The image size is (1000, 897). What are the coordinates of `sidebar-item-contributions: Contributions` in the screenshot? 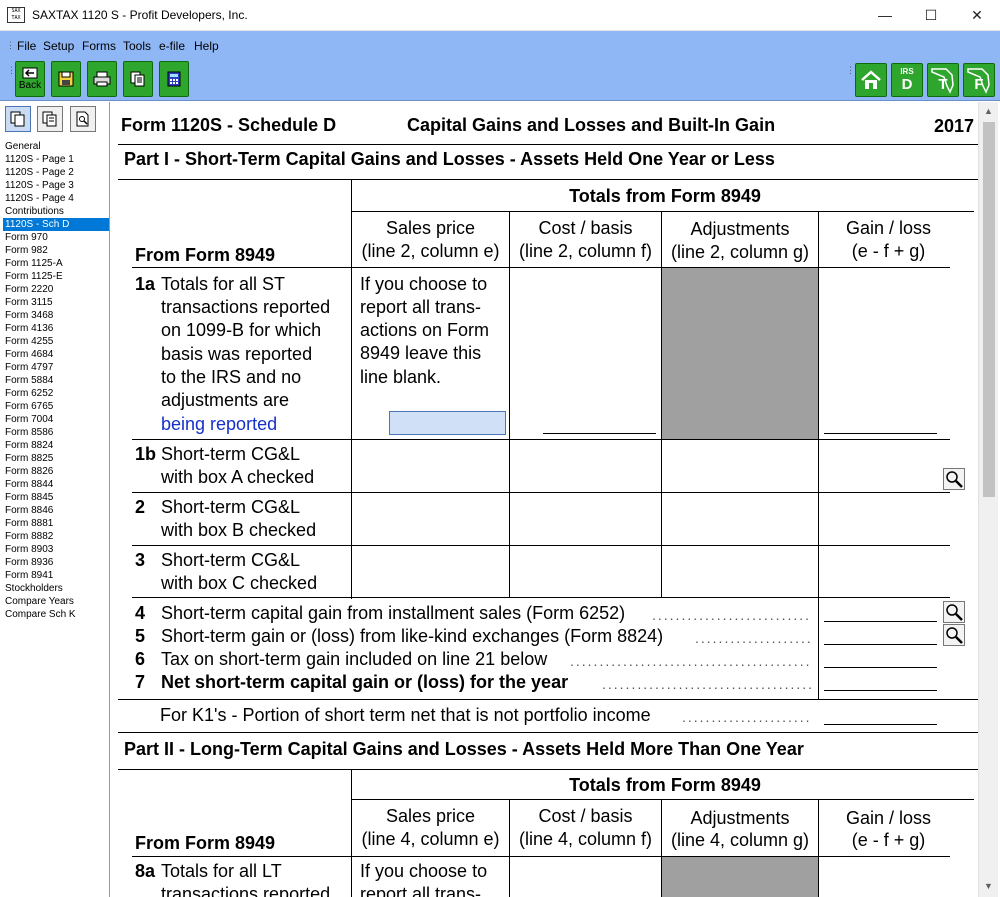 It's located at (56, 211).